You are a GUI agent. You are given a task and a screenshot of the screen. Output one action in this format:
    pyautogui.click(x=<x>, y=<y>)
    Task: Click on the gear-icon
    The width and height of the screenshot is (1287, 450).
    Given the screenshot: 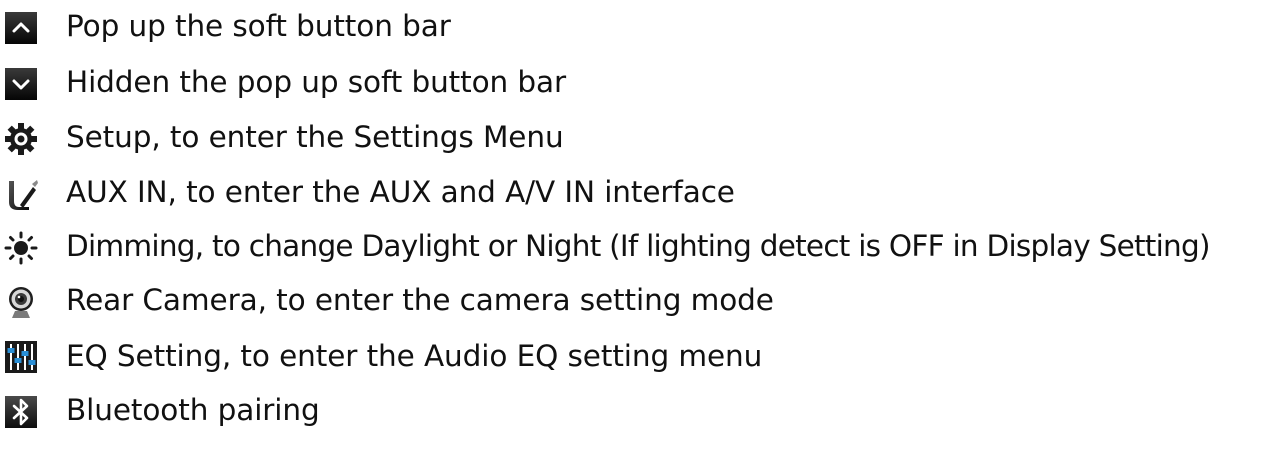 What is the action you would take?
    pyautogui.click(x=21, y=139)
    